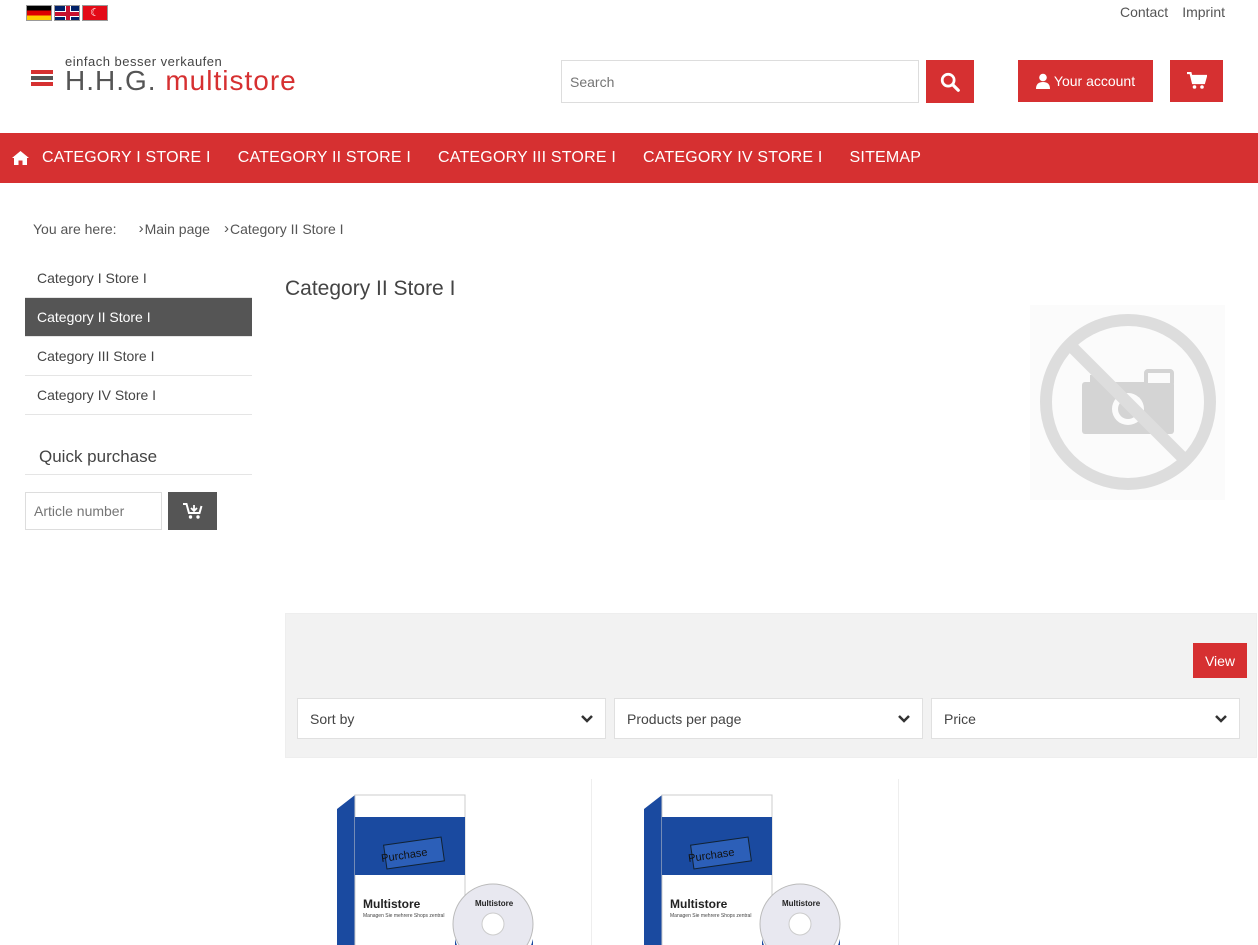 This screenshot has width=1258, height=945. I want to click on sort-by-select: Sort by, so click(451, 718).